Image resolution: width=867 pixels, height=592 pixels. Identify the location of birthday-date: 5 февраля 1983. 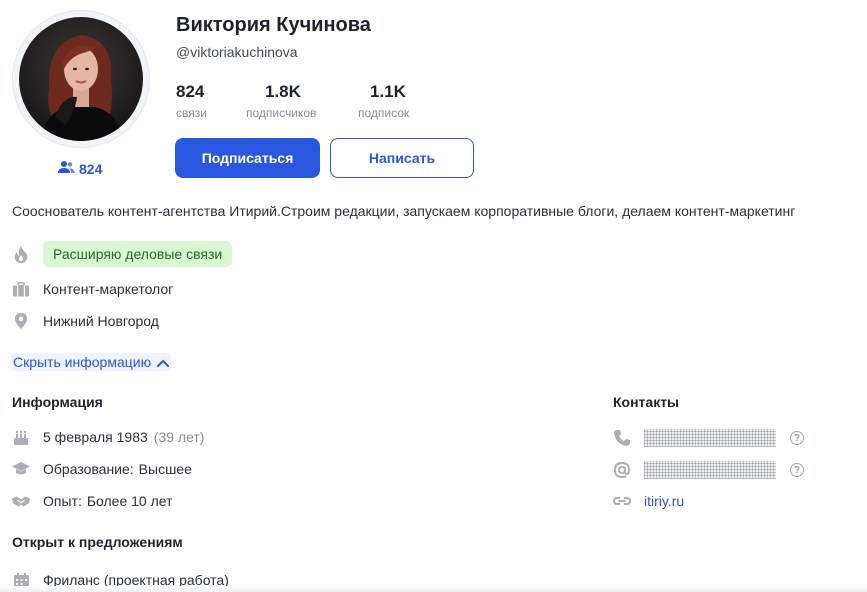
(95, 437).